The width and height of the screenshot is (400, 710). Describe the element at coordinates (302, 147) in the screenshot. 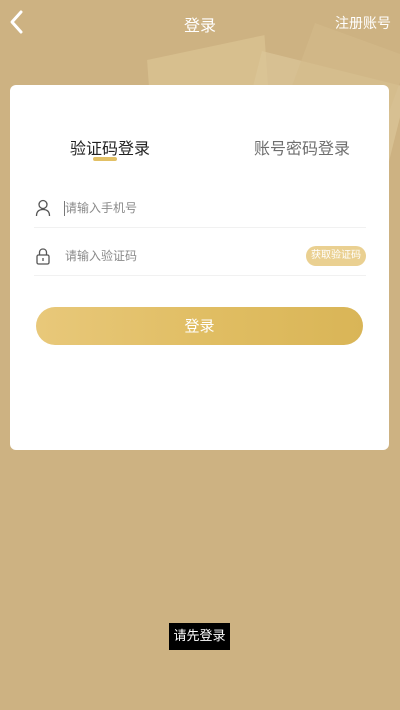

I see `tab-password-login: 账号密码登录` at that location.